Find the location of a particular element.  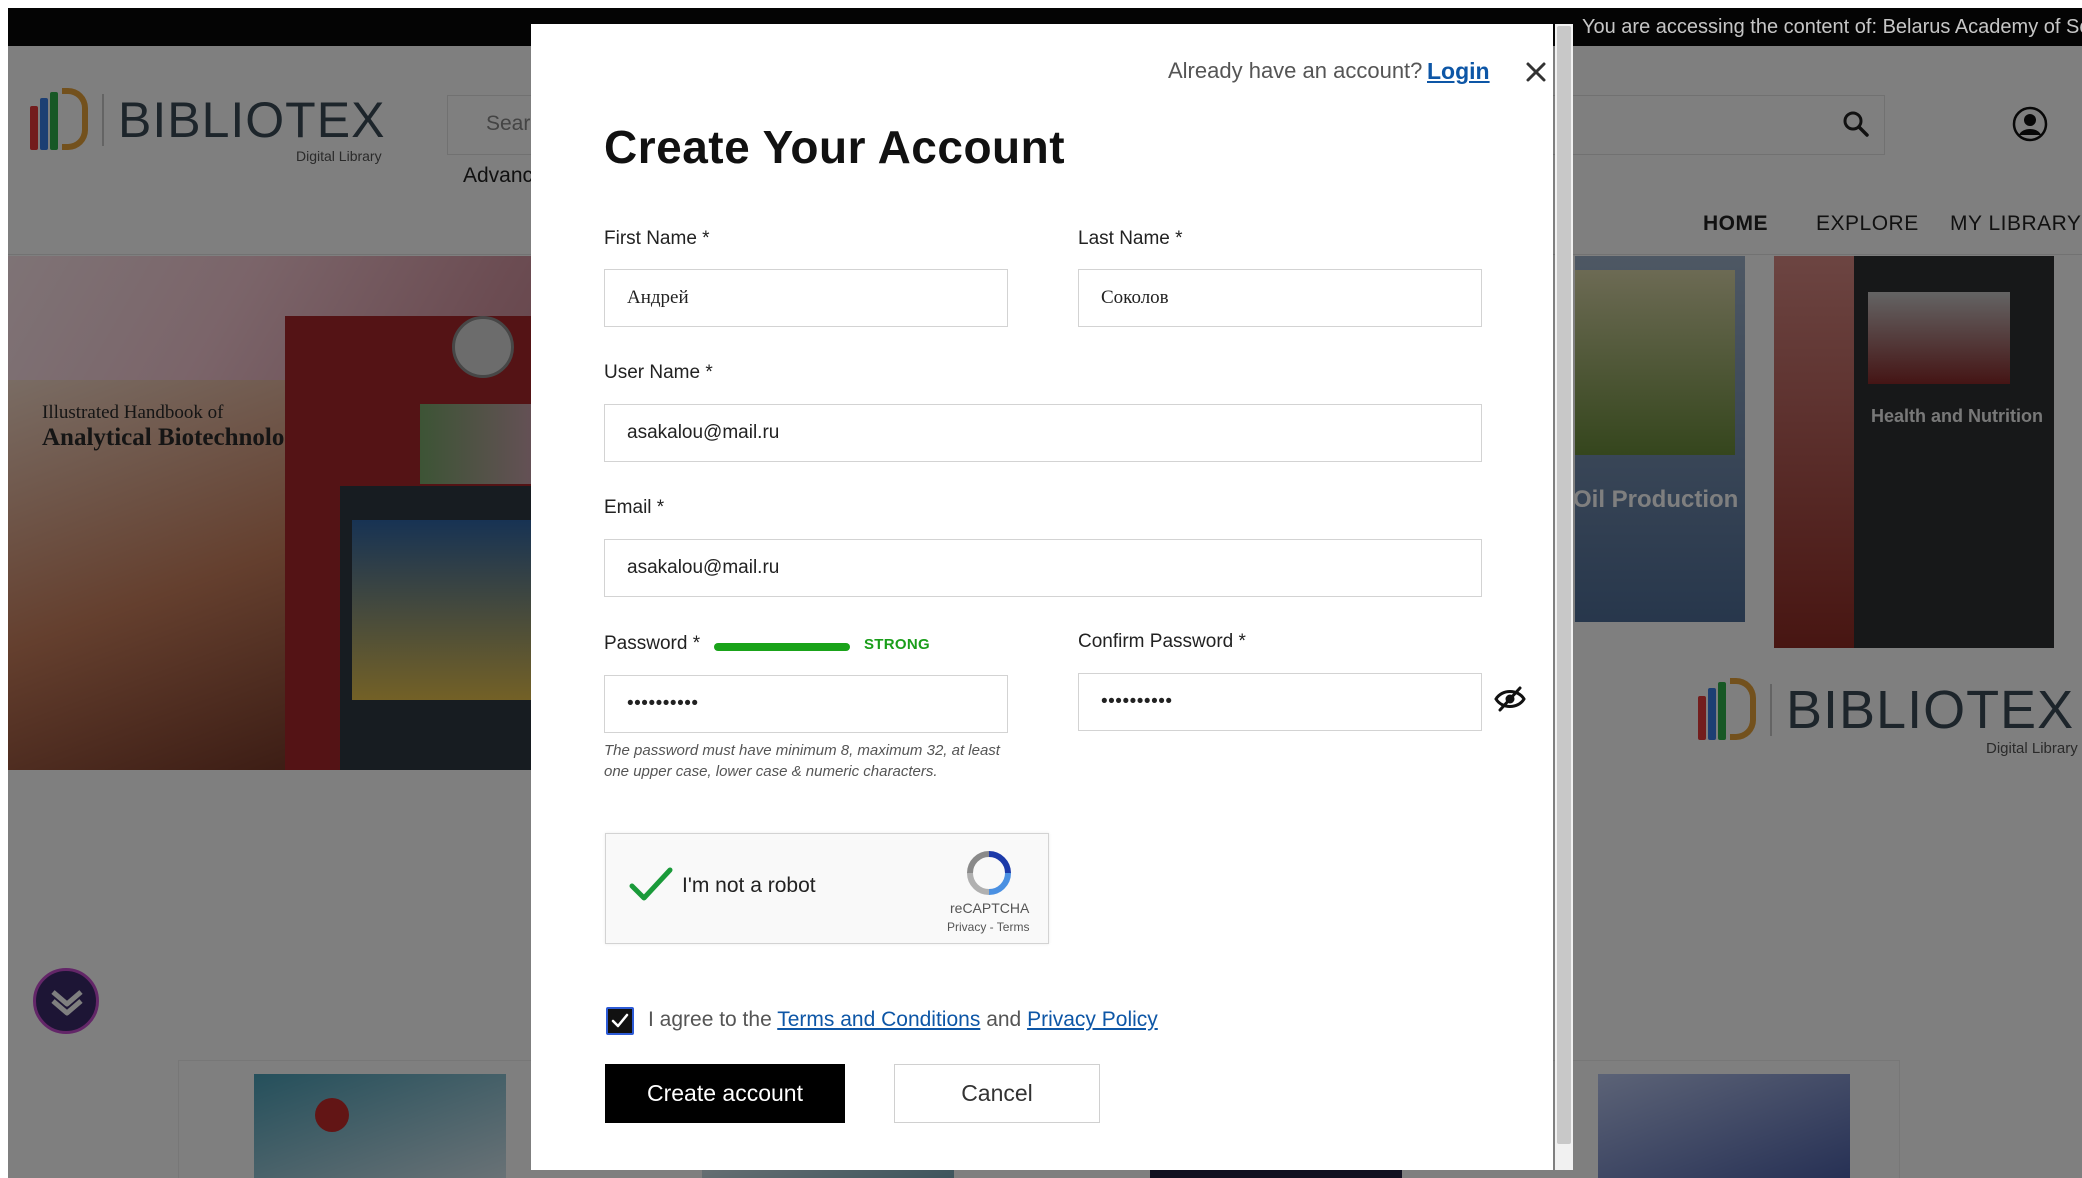

checkbox-check-icon is located at coordinates (620, 1020).